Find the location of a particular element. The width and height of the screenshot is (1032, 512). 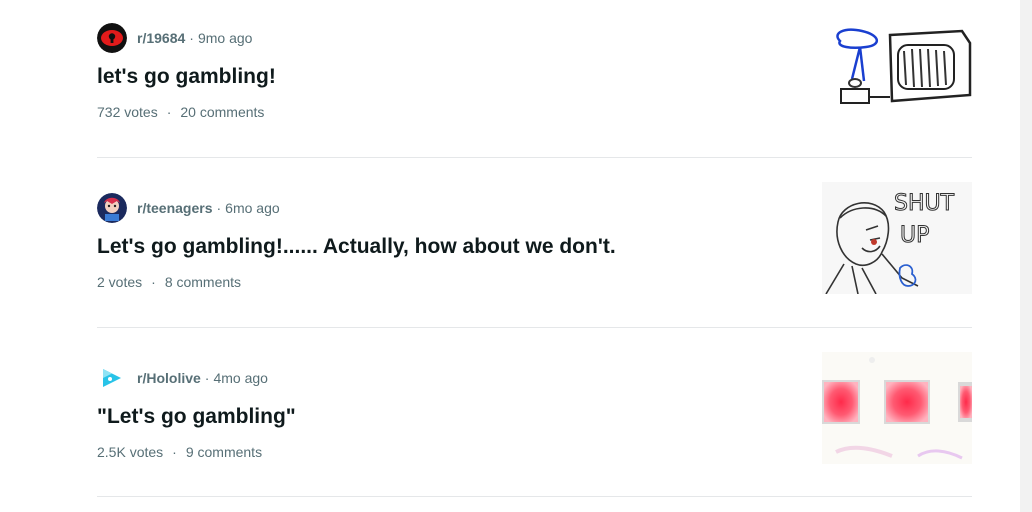

red-eye-keyhole-icon is located at coordinates (112, 38).